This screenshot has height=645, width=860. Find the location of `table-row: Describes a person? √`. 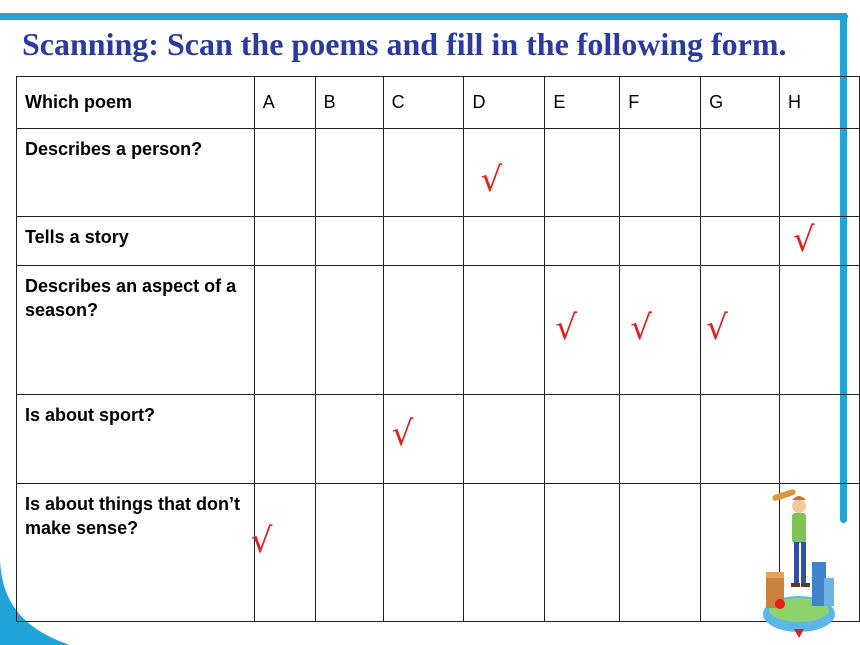

table-row: Describes a person? √ is located at coordinates (438, 172).